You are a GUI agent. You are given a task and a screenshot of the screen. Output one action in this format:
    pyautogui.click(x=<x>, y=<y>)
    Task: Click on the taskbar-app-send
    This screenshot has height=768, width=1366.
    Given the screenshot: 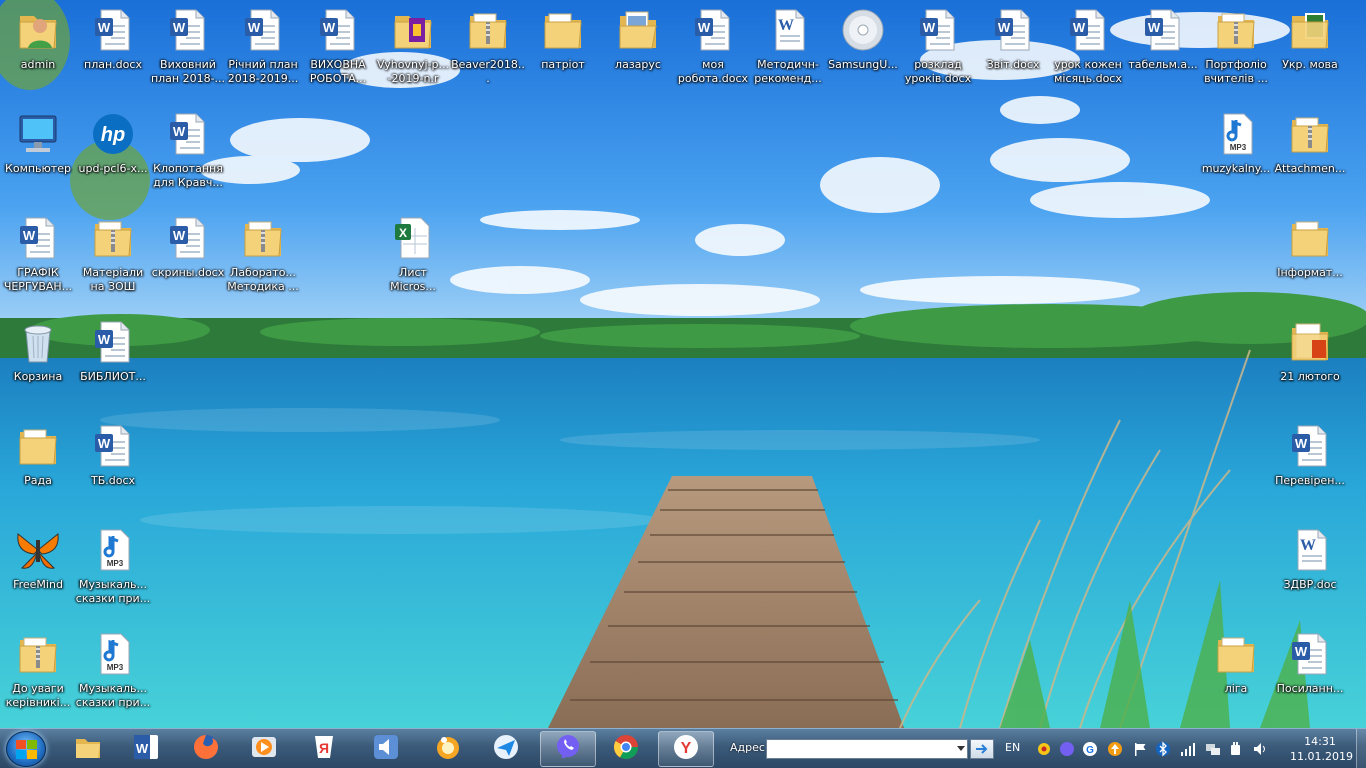 What is the action you would take?
    pyautogui.click(x=506, y=749)
    